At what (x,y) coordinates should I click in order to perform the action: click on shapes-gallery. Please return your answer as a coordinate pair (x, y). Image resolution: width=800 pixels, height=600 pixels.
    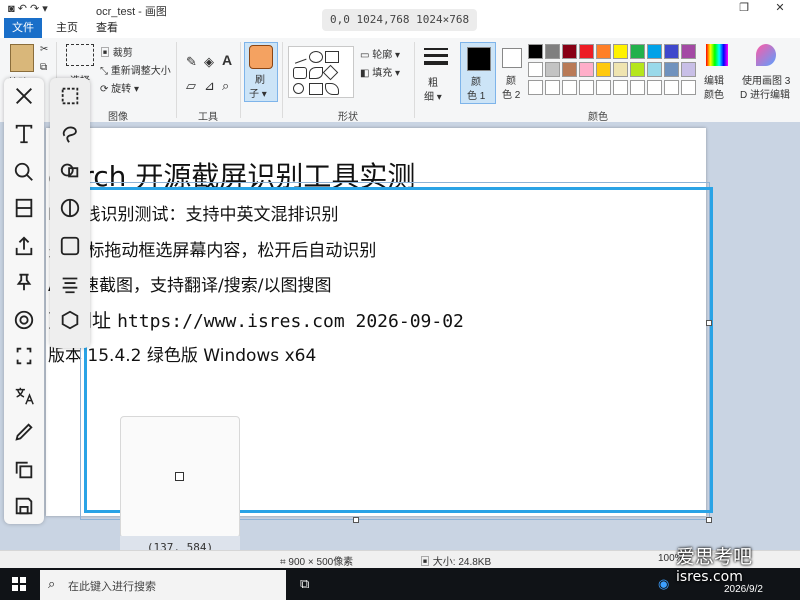
    Looking at the image, I should click on (321, 72).